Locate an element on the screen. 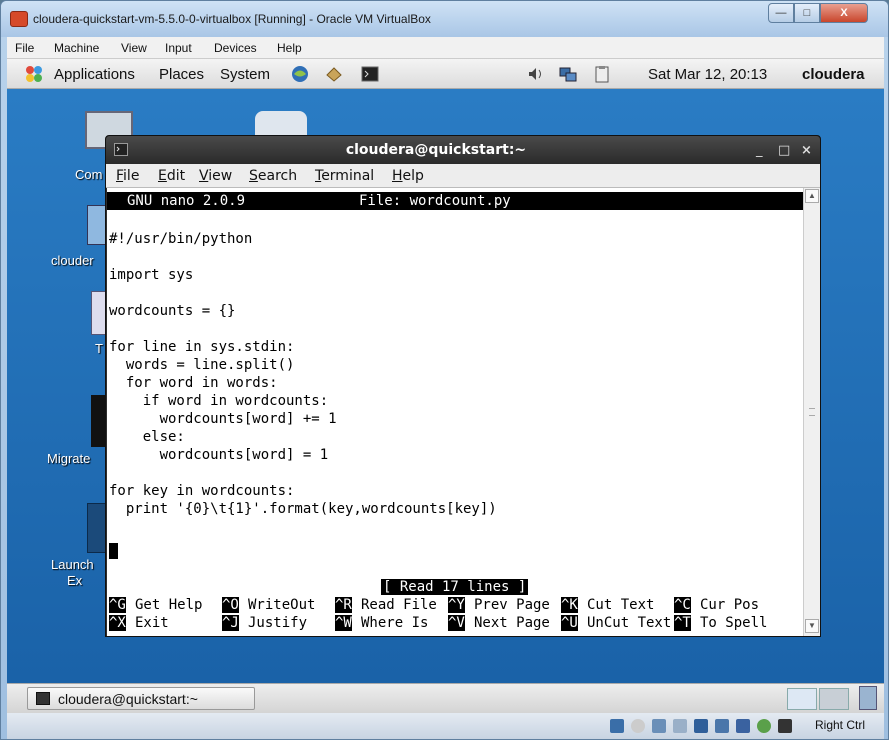 This screenshot has height=740, width=889. terminal-menu-file: File is located at coordinates (127, 176).